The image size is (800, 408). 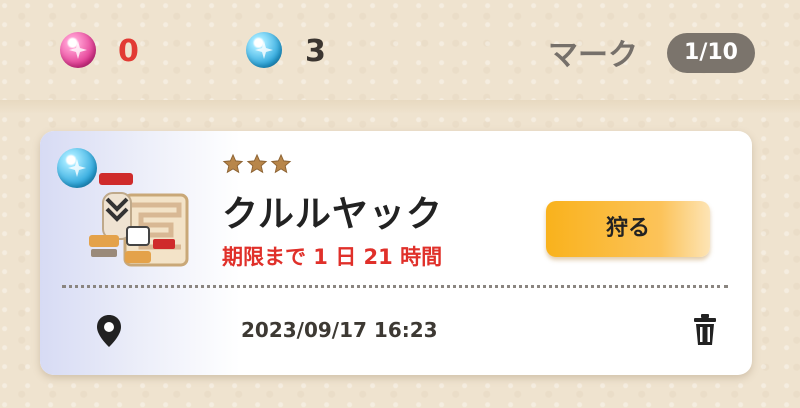 What do you see at coordinates (711, 53) in the screenshot?
I see `mark-count-badge: 1/10` at bounding box center [711, 53].